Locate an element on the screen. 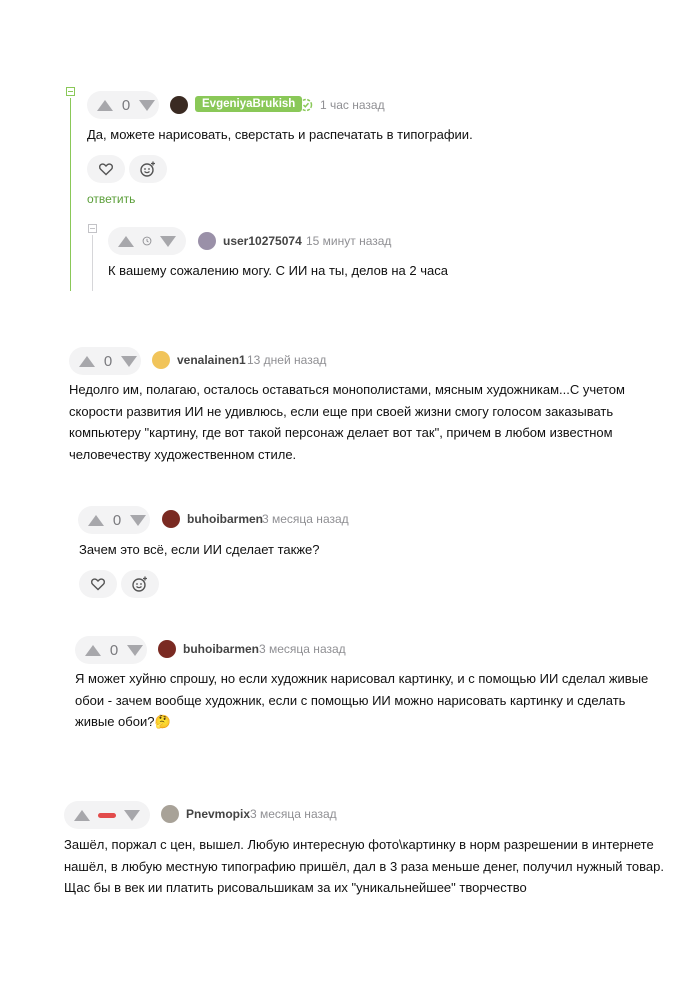  comment-time: 15 минут назад is located at coordinates (349, 241).